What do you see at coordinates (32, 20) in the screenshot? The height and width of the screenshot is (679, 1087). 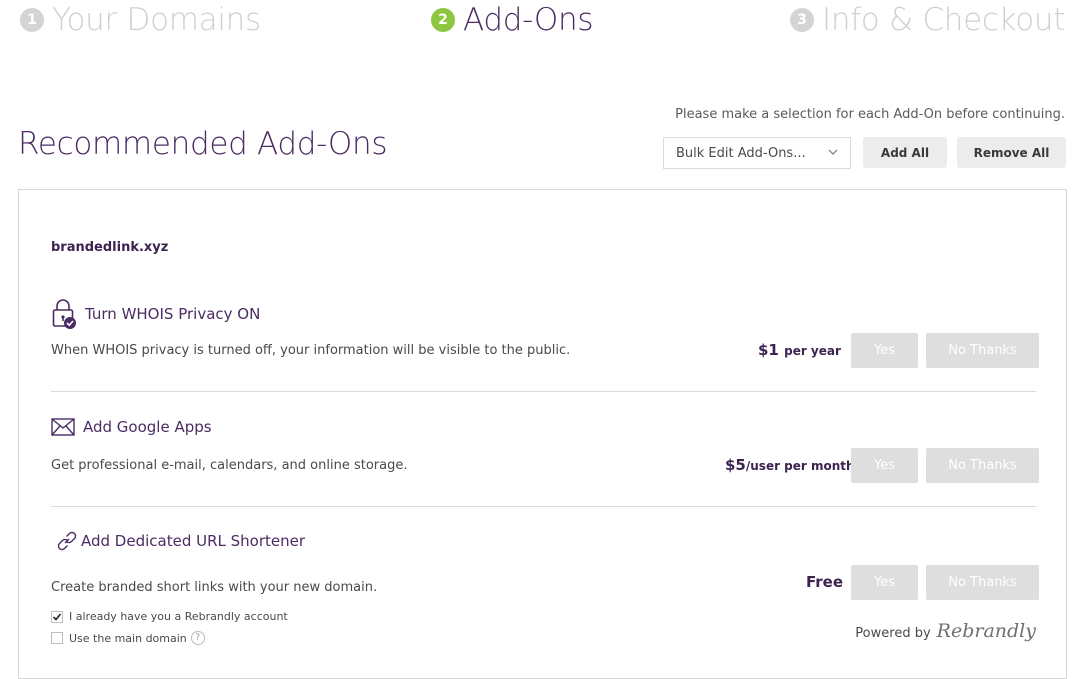 I see `step-number: 1` at bounding box center [32, 20].